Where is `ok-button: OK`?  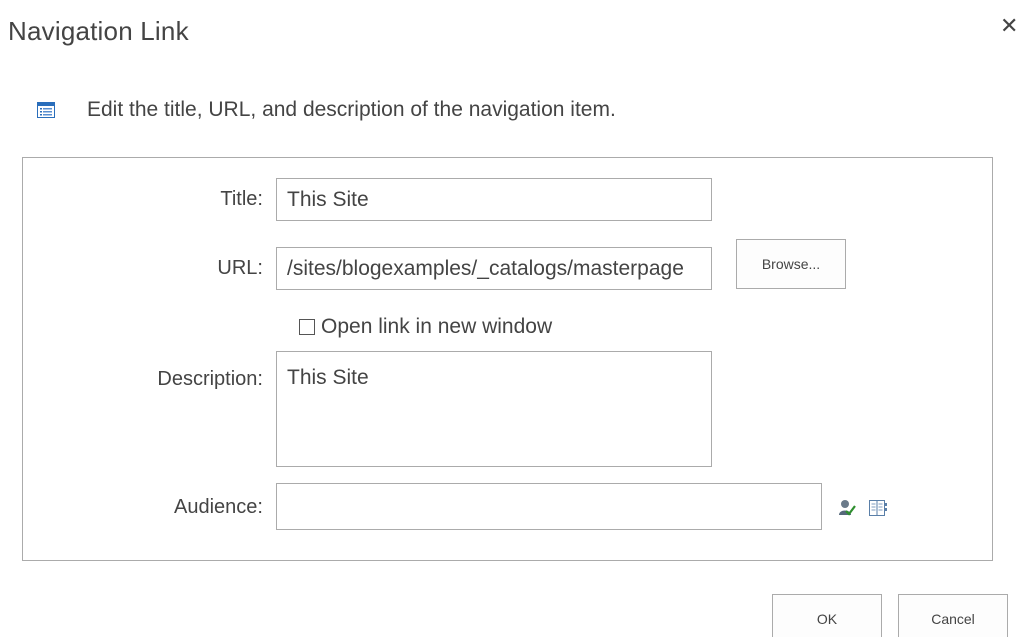 ok-button: OK is located at coordinates (827, 615).